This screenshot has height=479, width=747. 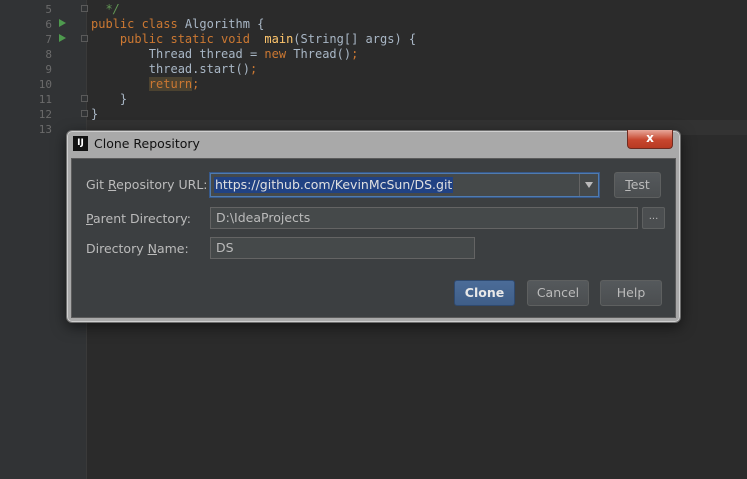 I want to click on label-mnemonic: P, so click(x=89, y=218).